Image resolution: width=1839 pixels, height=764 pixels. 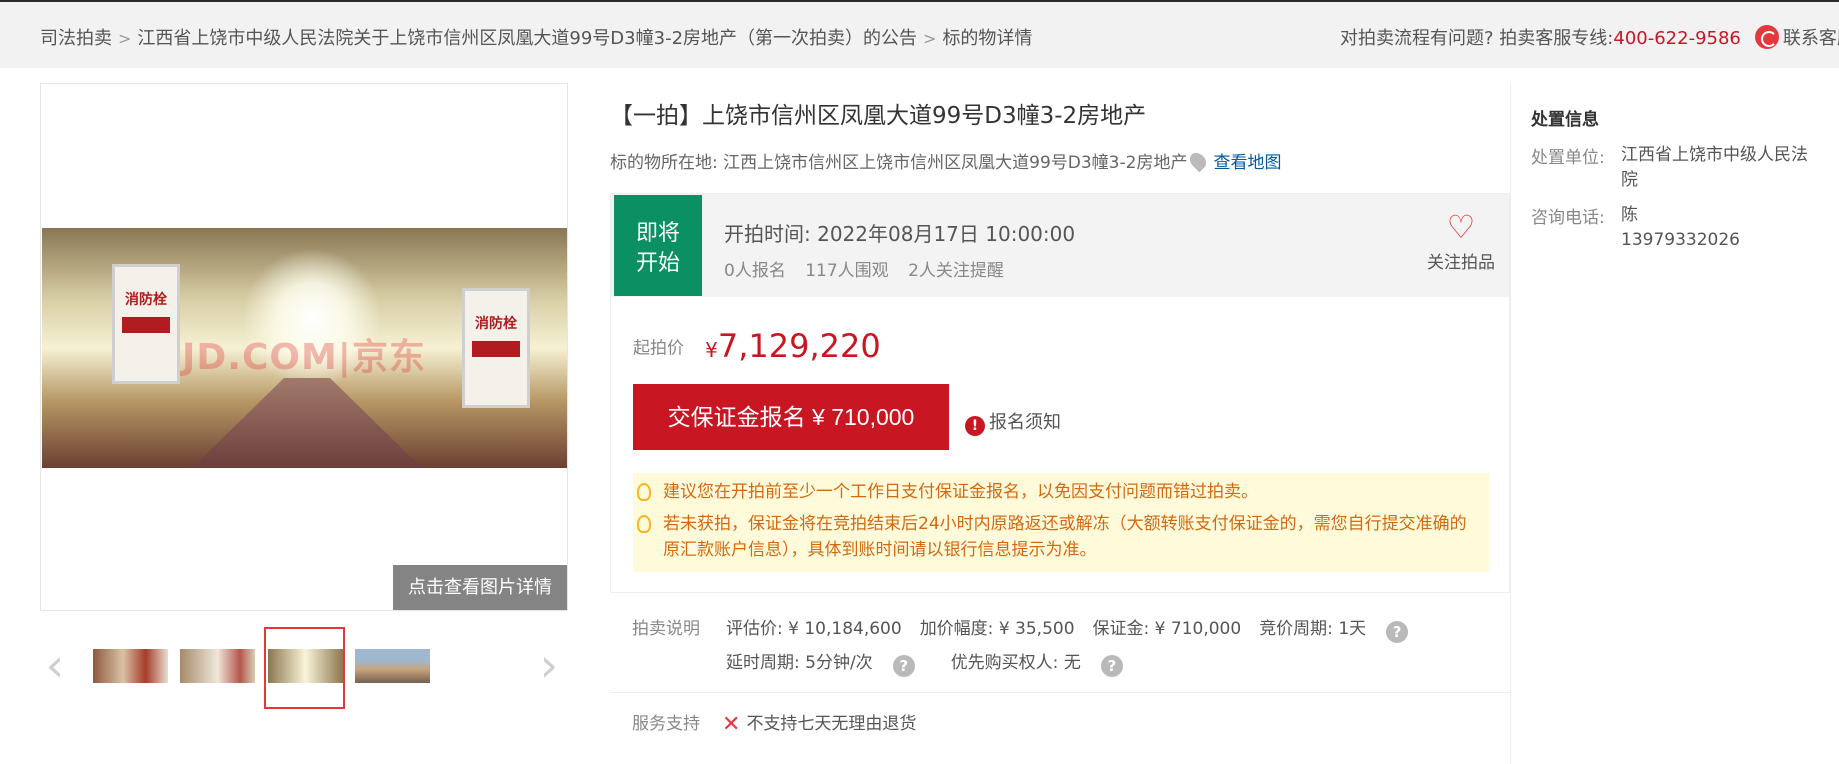 What do you see at coordinates (658, 245) in the screenshot?
I see `status-badge: 即将 开始` at bounding box center [658, 245].